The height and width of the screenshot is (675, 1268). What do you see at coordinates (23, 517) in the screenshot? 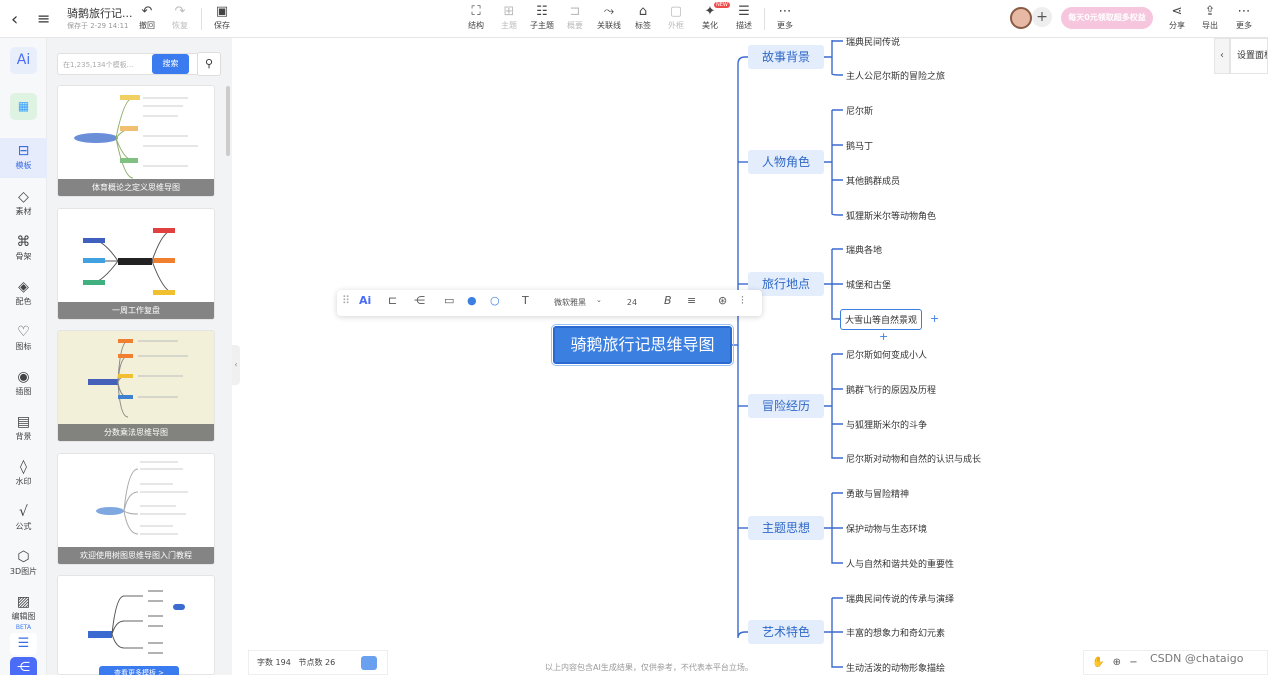
I see `sidebar-item-formula: √ 公式` at bounding box center [23, 517].